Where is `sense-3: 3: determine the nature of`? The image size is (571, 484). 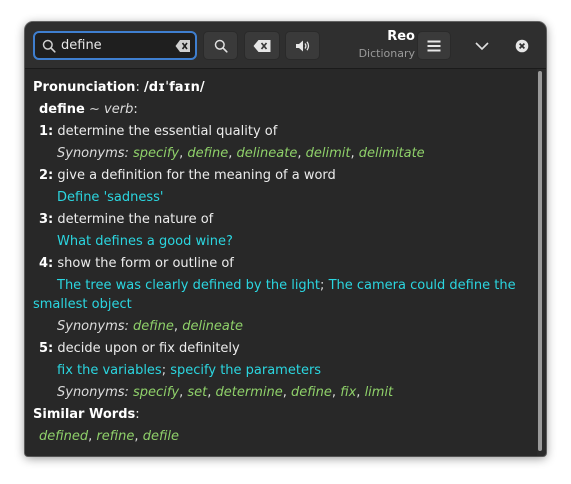 sense-3: 3: determine the nature of is located at coordinates (126, 219).